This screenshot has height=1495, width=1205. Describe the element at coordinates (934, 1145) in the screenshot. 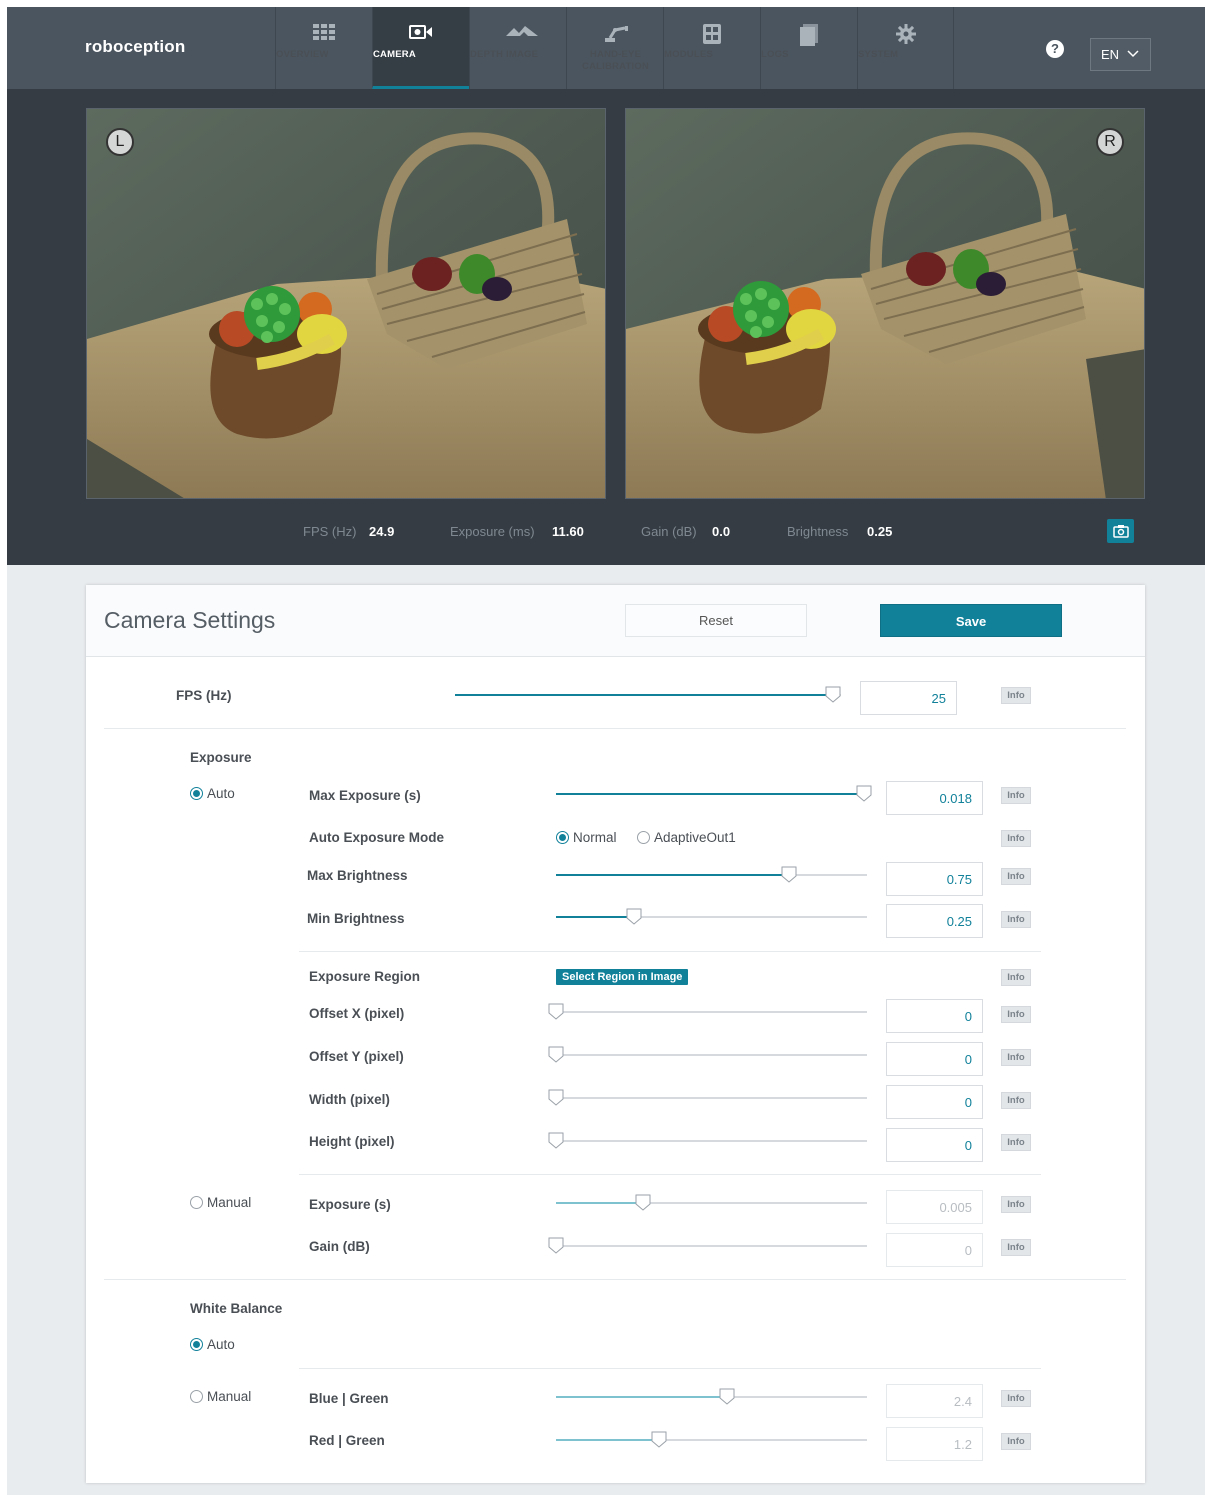

I see `height-input: 0` at that location.